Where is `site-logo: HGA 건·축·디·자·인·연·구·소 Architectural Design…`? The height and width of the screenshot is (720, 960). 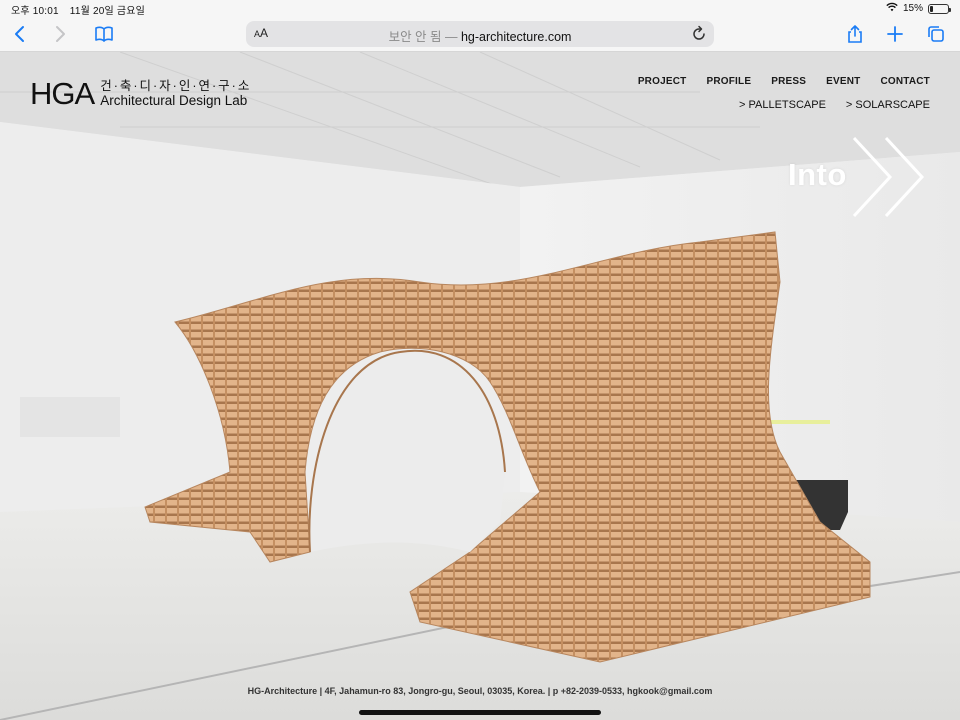 site-logo: HGA 건·축·디·자·인·연·구·소 Architectural Design… is located at coordinates (140, 93).